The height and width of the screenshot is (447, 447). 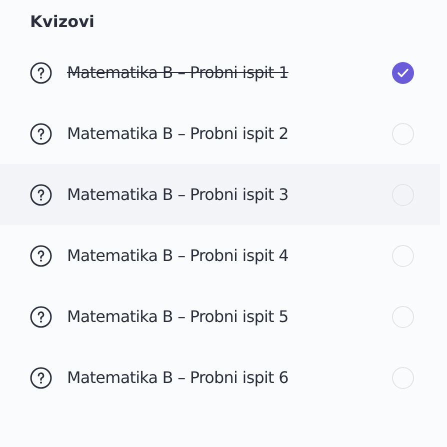 I want to click on quiz-title: Matematika B – Probni ispit 3, so click(x=229, y=194).